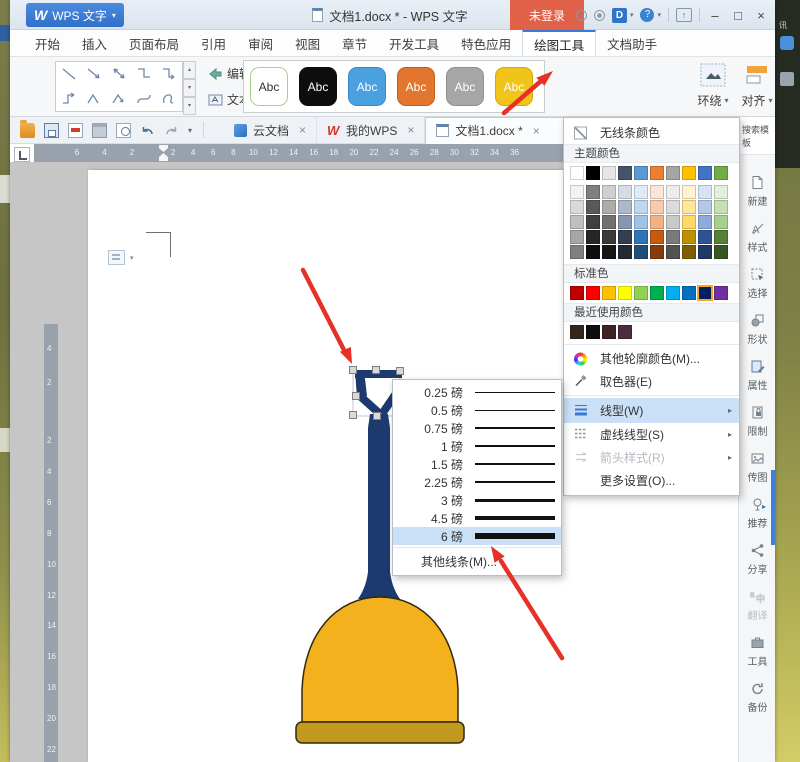  I want to click on line-style-item: 线型(W) ▸, so click(651, 410).